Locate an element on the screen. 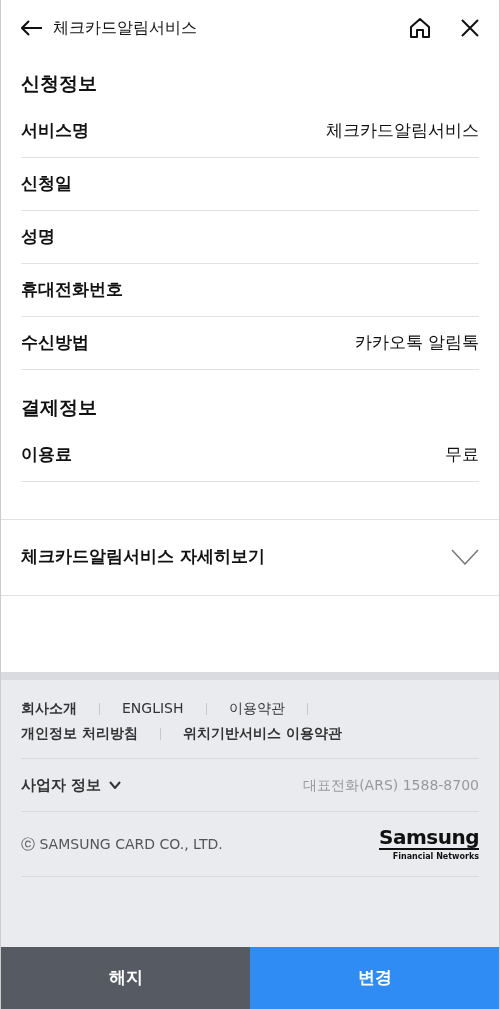  section-title: 결제정보 is located at coordinates (59, 407).